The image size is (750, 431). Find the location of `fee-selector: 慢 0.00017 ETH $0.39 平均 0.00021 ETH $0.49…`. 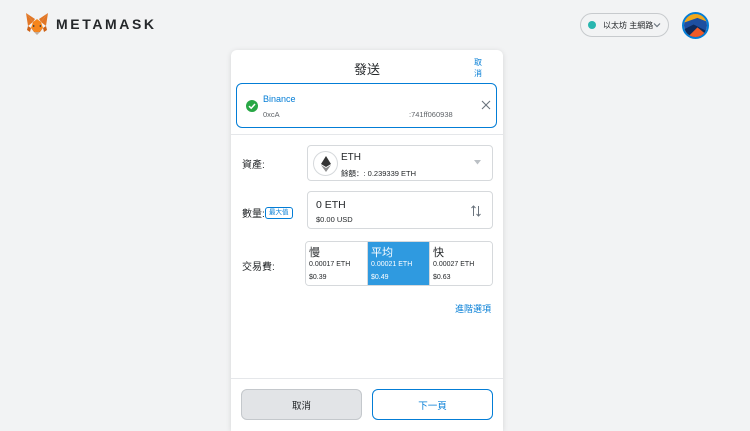

fee-selector: 慢 0.00017 ETH $0.39 平均 0.00021 ETH $0.49… is located at coordinates (399, 263).